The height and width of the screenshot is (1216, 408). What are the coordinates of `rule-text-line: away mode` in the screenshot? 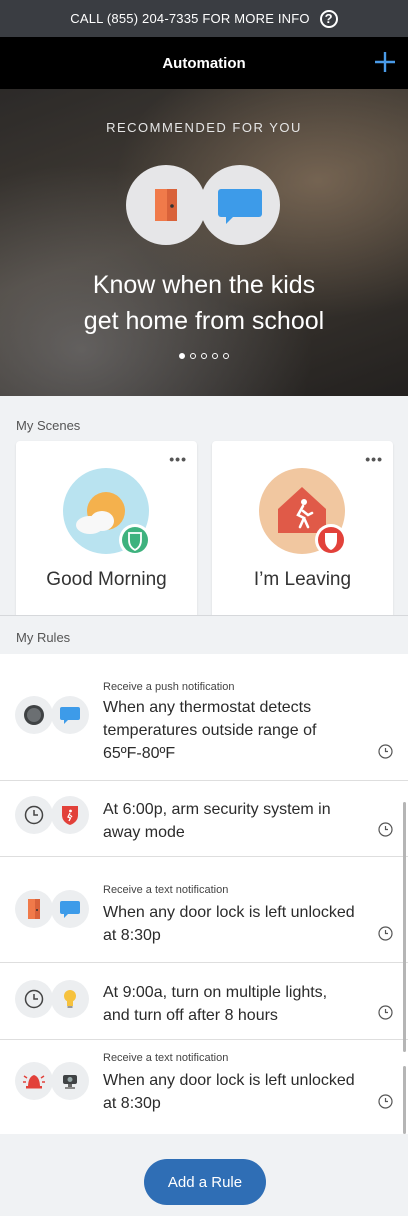 It's located at (144, 832).